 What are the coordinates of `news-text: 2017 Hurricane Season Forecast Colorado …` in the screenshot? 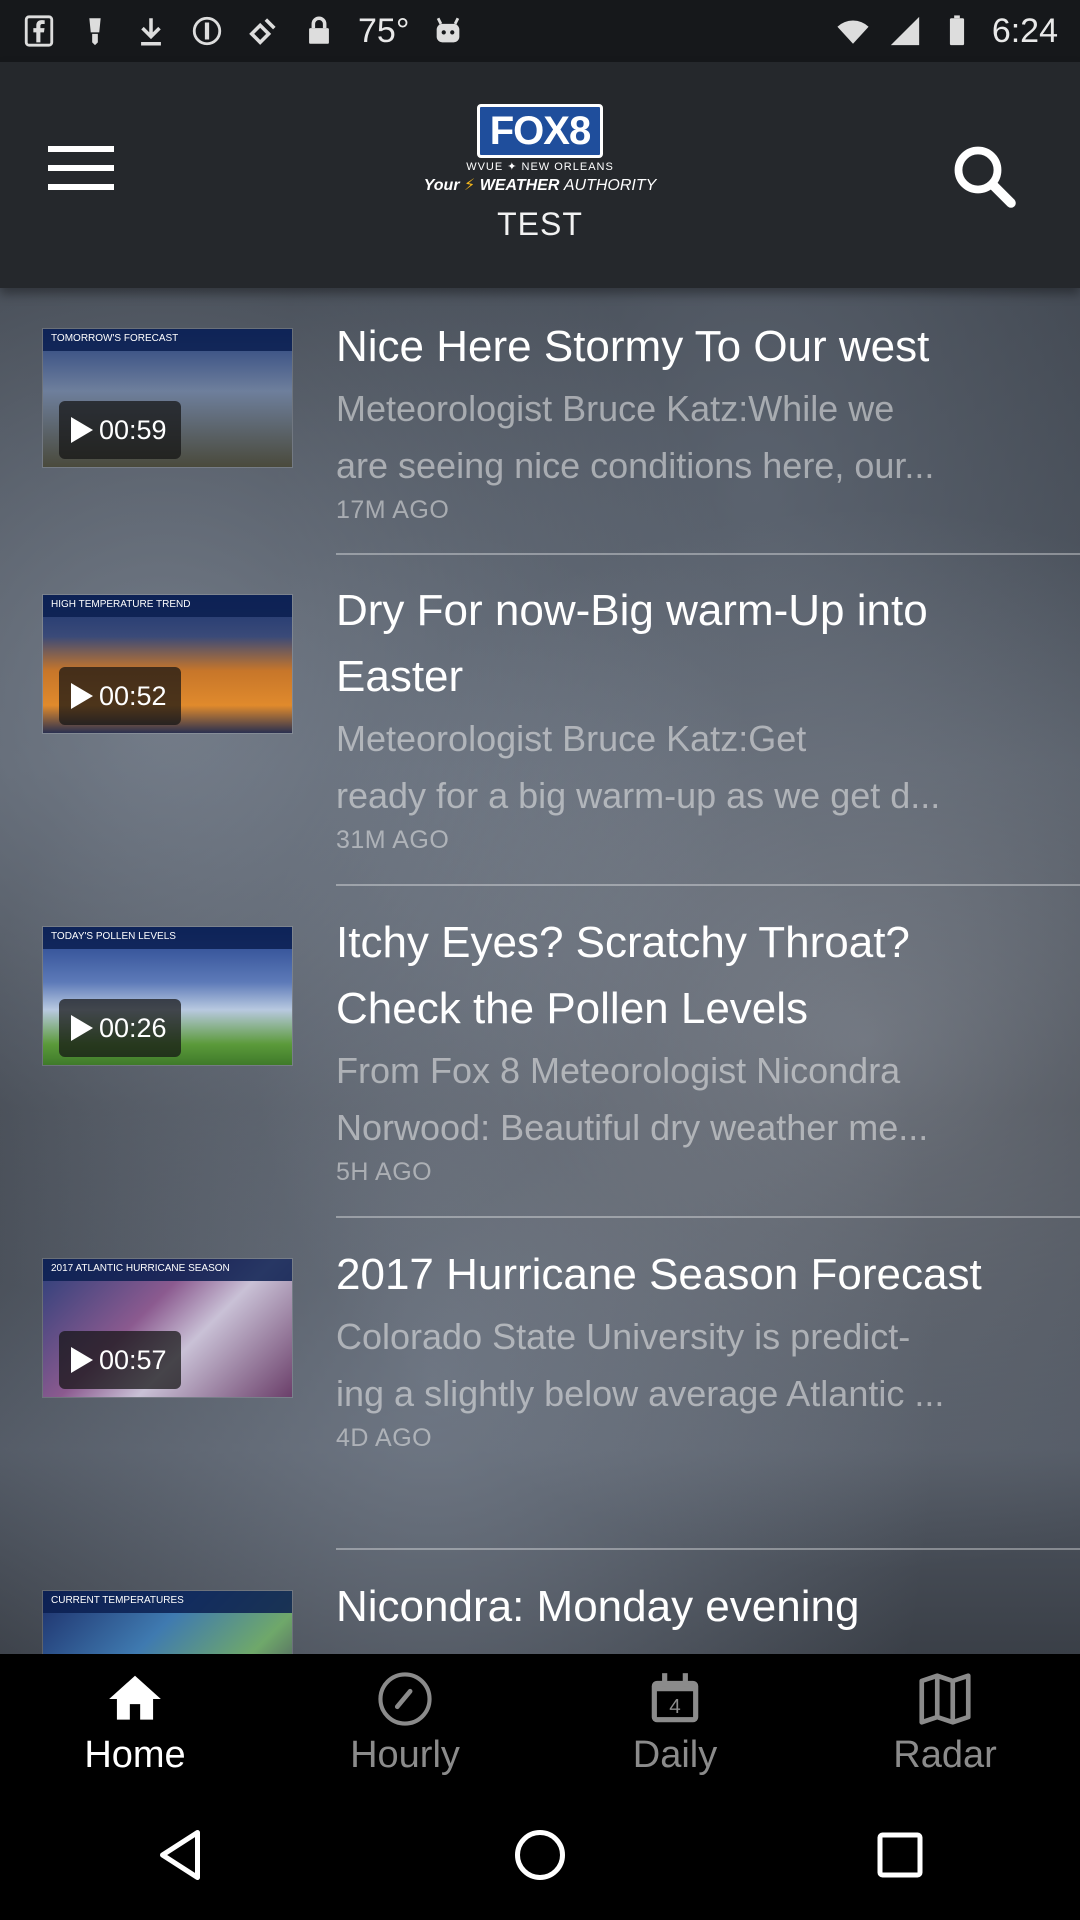 It's located at (691, 1347).